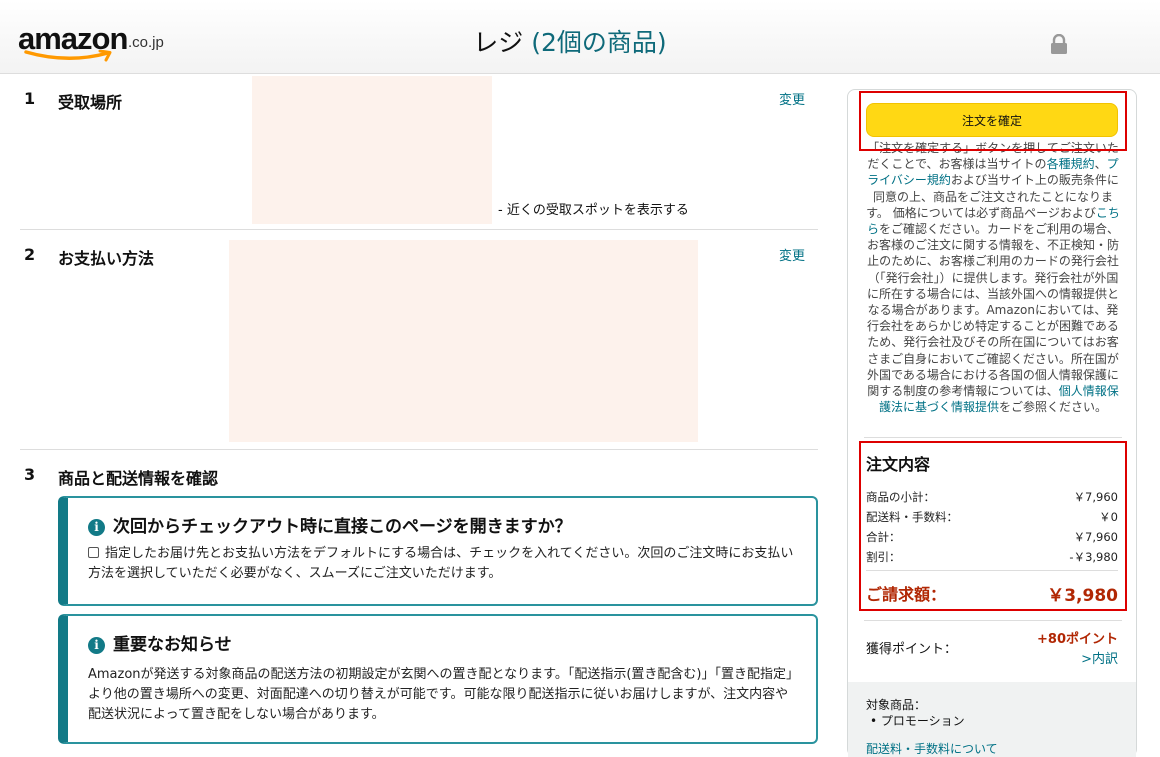 This screenshot has width=1160, height=757. I want to click on highlight-place-order, so click(993, 121).